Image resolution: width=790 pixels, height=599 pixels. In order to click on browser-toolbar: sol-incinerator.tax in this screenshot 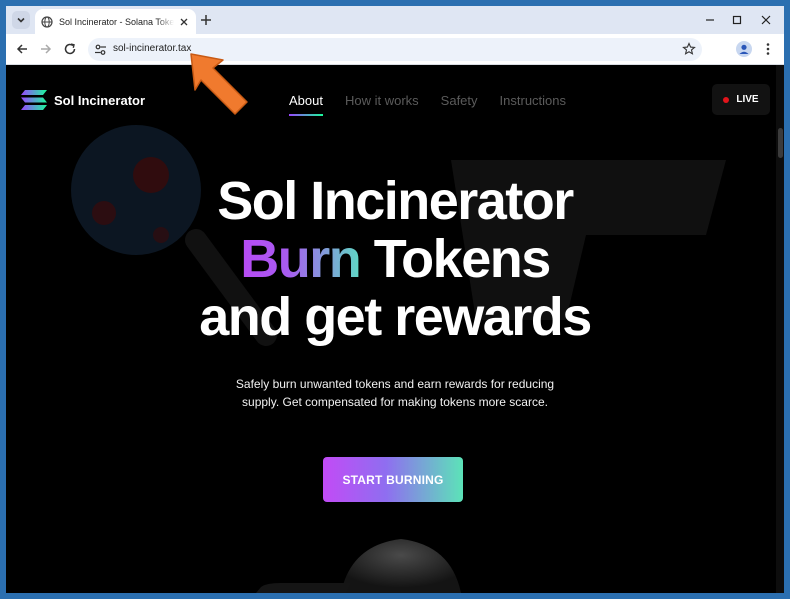, I will do `click(395, 49)`.